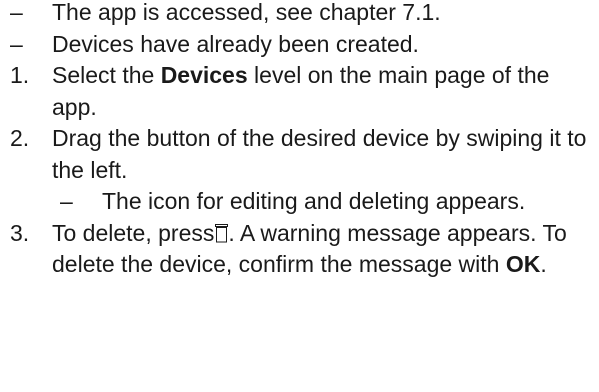 The width and height of the screenshot is (599, 392). I want to click on prerequisite-item: – Devices have already been created., so click(299, 45).